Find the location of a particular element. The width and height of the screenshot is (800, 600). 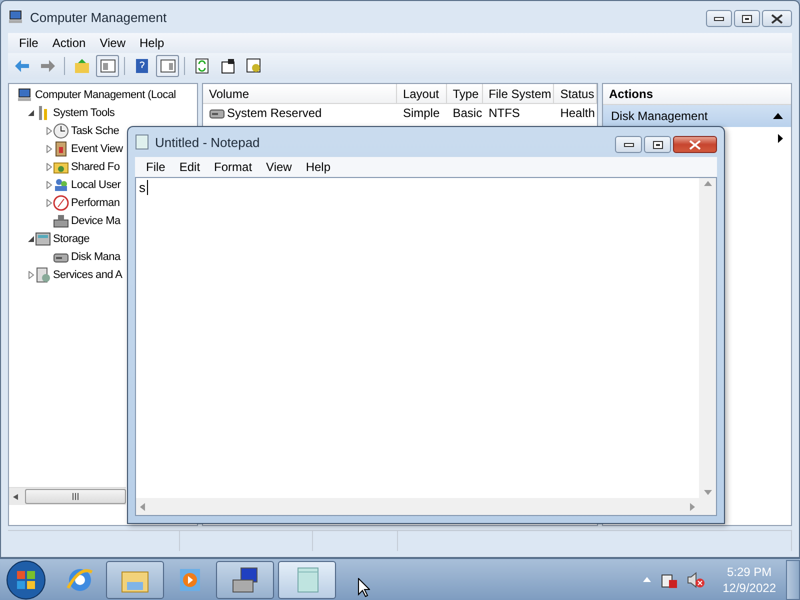

help-icon is located at coordinates (142, 66).